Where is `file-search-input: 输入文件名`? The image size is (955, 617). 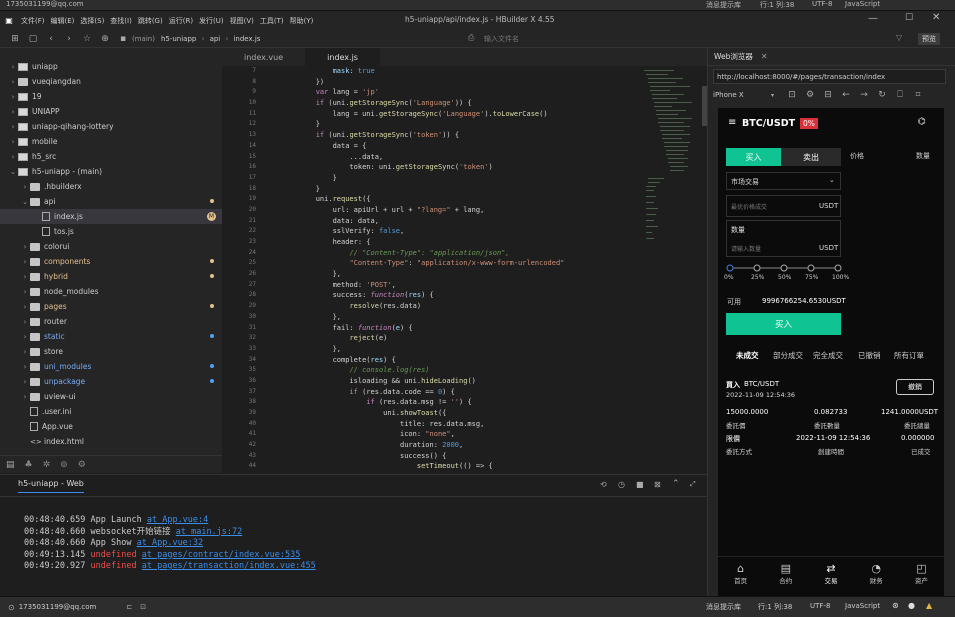 file-search-input: 输入文件名 is located at coordinates (501, 39).